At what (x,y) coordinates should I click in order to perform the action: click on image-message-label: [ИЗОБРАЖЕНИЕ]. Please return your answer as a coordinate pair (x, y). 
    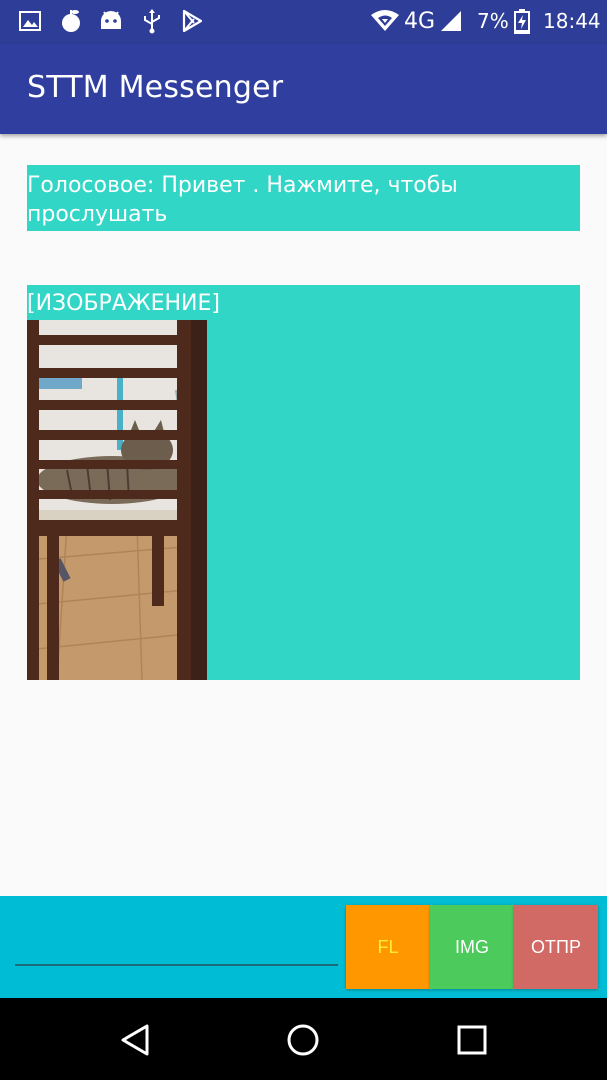
    Looking at the image, I should click on (123, 303).